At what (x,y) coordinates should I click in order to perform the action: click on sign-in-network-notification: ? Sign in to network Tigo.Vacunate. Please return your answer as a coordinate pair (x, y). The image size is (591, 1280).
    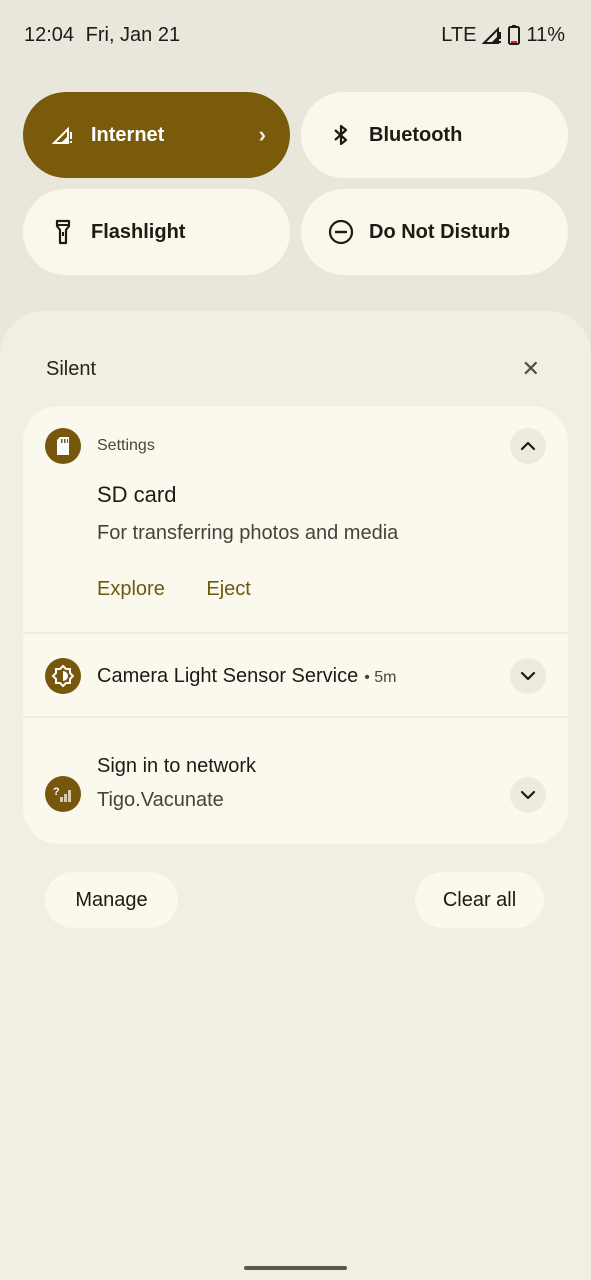
    Looking at the image, I should click on (295, 781).